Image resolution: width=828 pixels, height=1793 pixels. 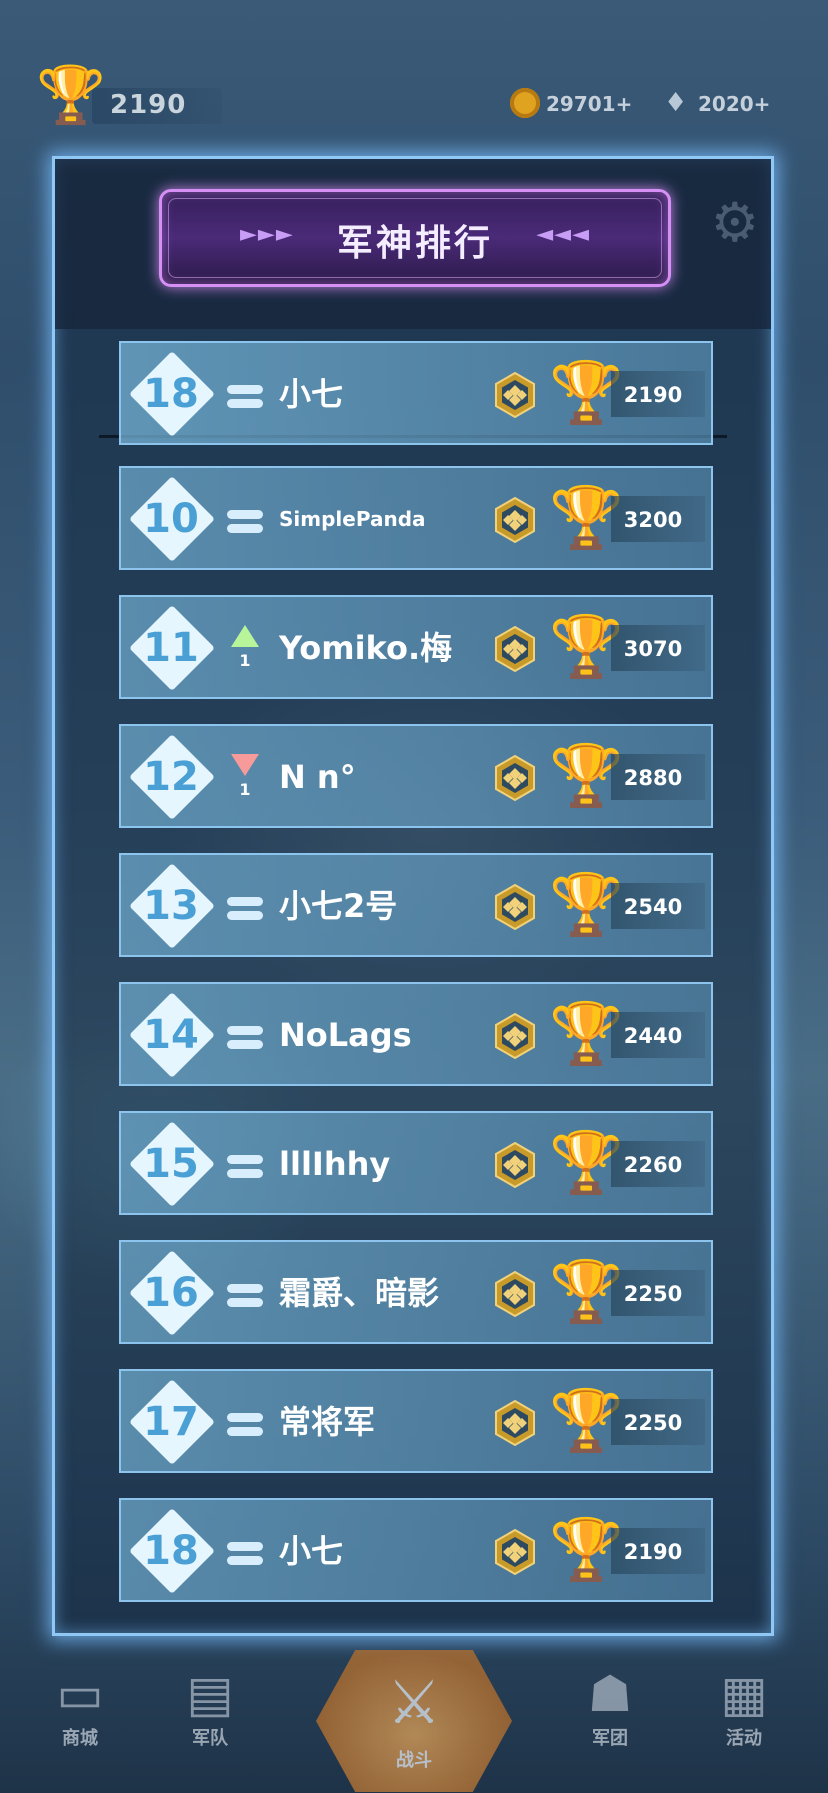 I want to click on rank-down-icon, so click(x=245, y=765).